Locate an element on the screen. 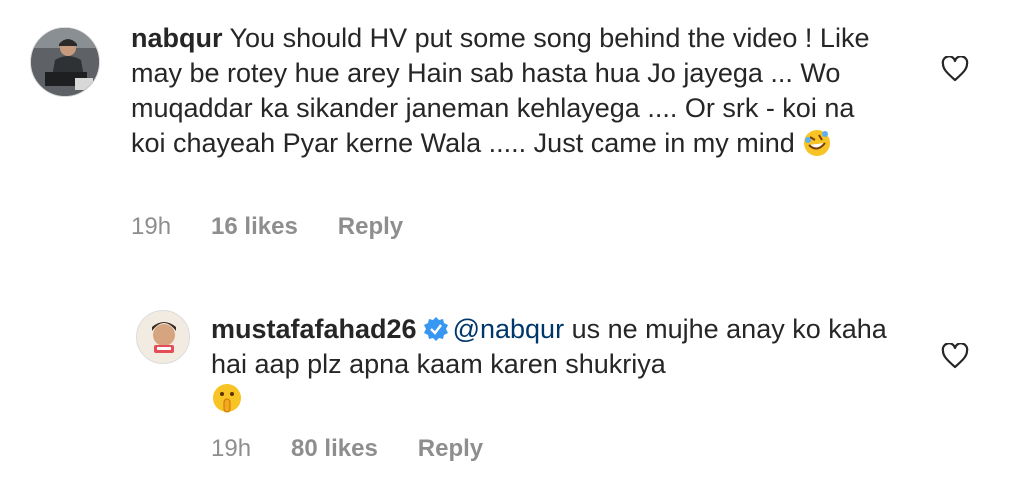 This screenshot has height=498, width=1024. rolling-on-floor-laughing-emoji is located at coordinates (817, 147).